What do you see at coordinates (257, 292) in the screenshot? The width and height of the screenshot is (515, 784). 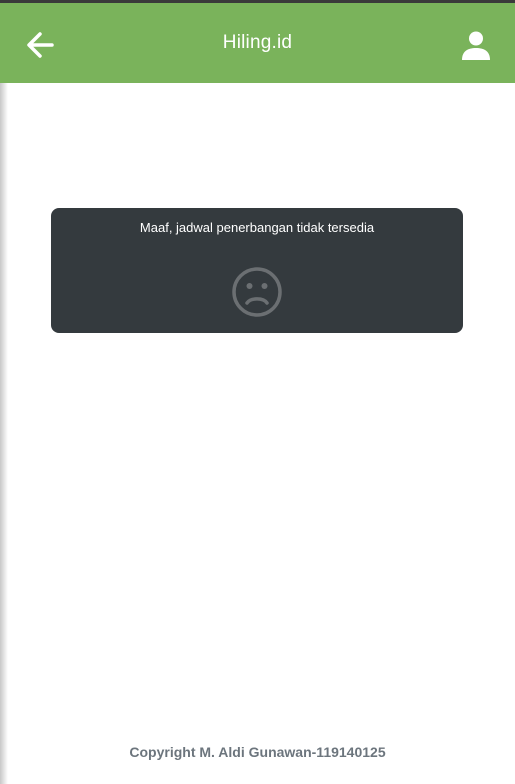 I see `sad-face-icon` at bounding box center [257, 292].